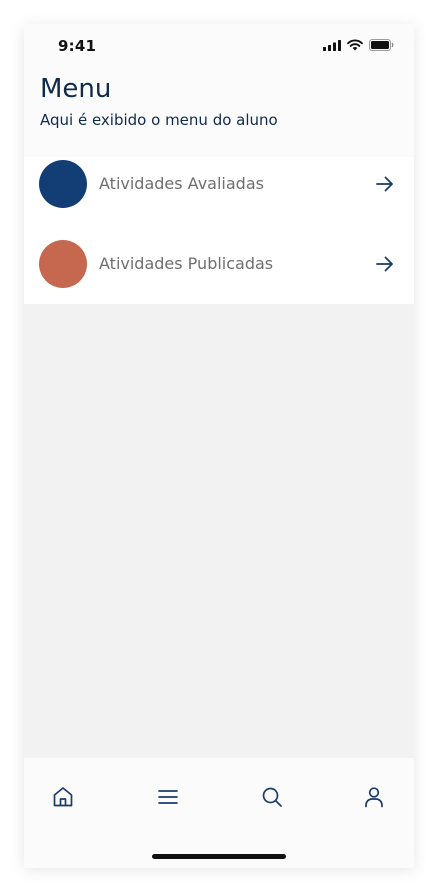  Describe the element at coordinates (355, 45) in the screenshot. I see `wifi-icon` at that location.